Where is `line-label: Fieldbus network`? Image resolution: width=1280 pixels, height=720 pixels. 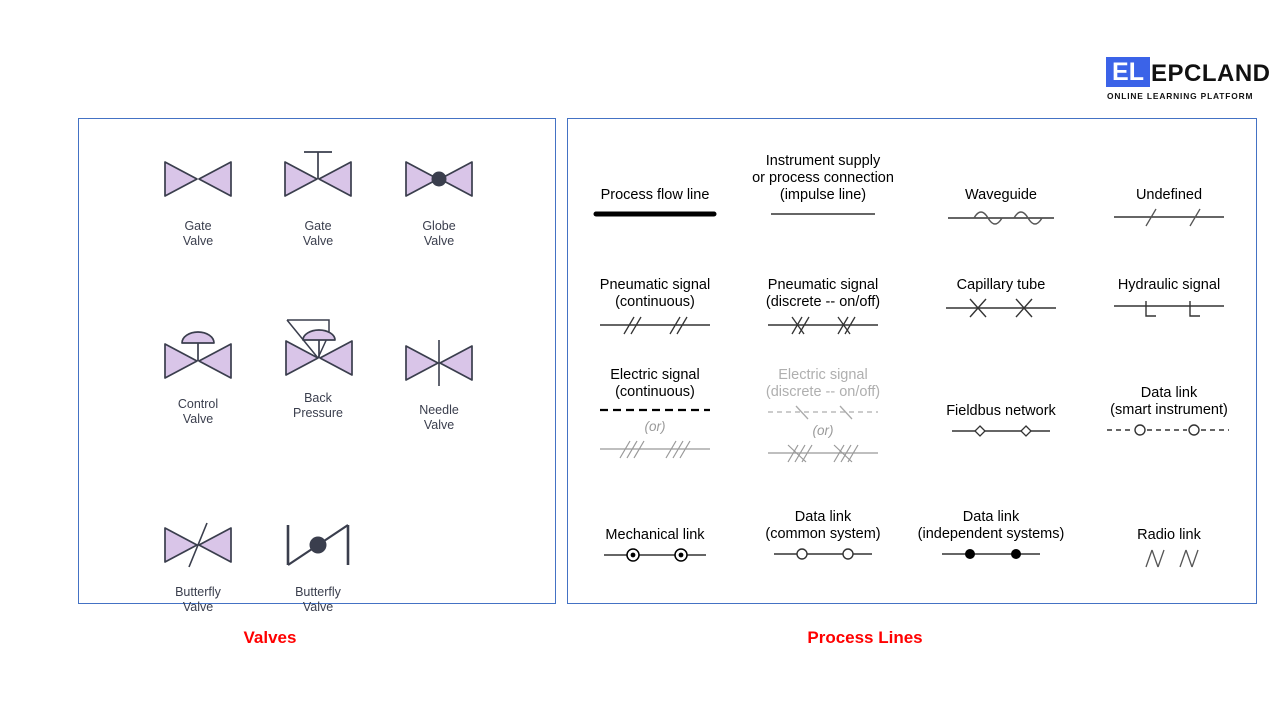
line-label: Fieldbus network is located at coordinates (1001, 411).